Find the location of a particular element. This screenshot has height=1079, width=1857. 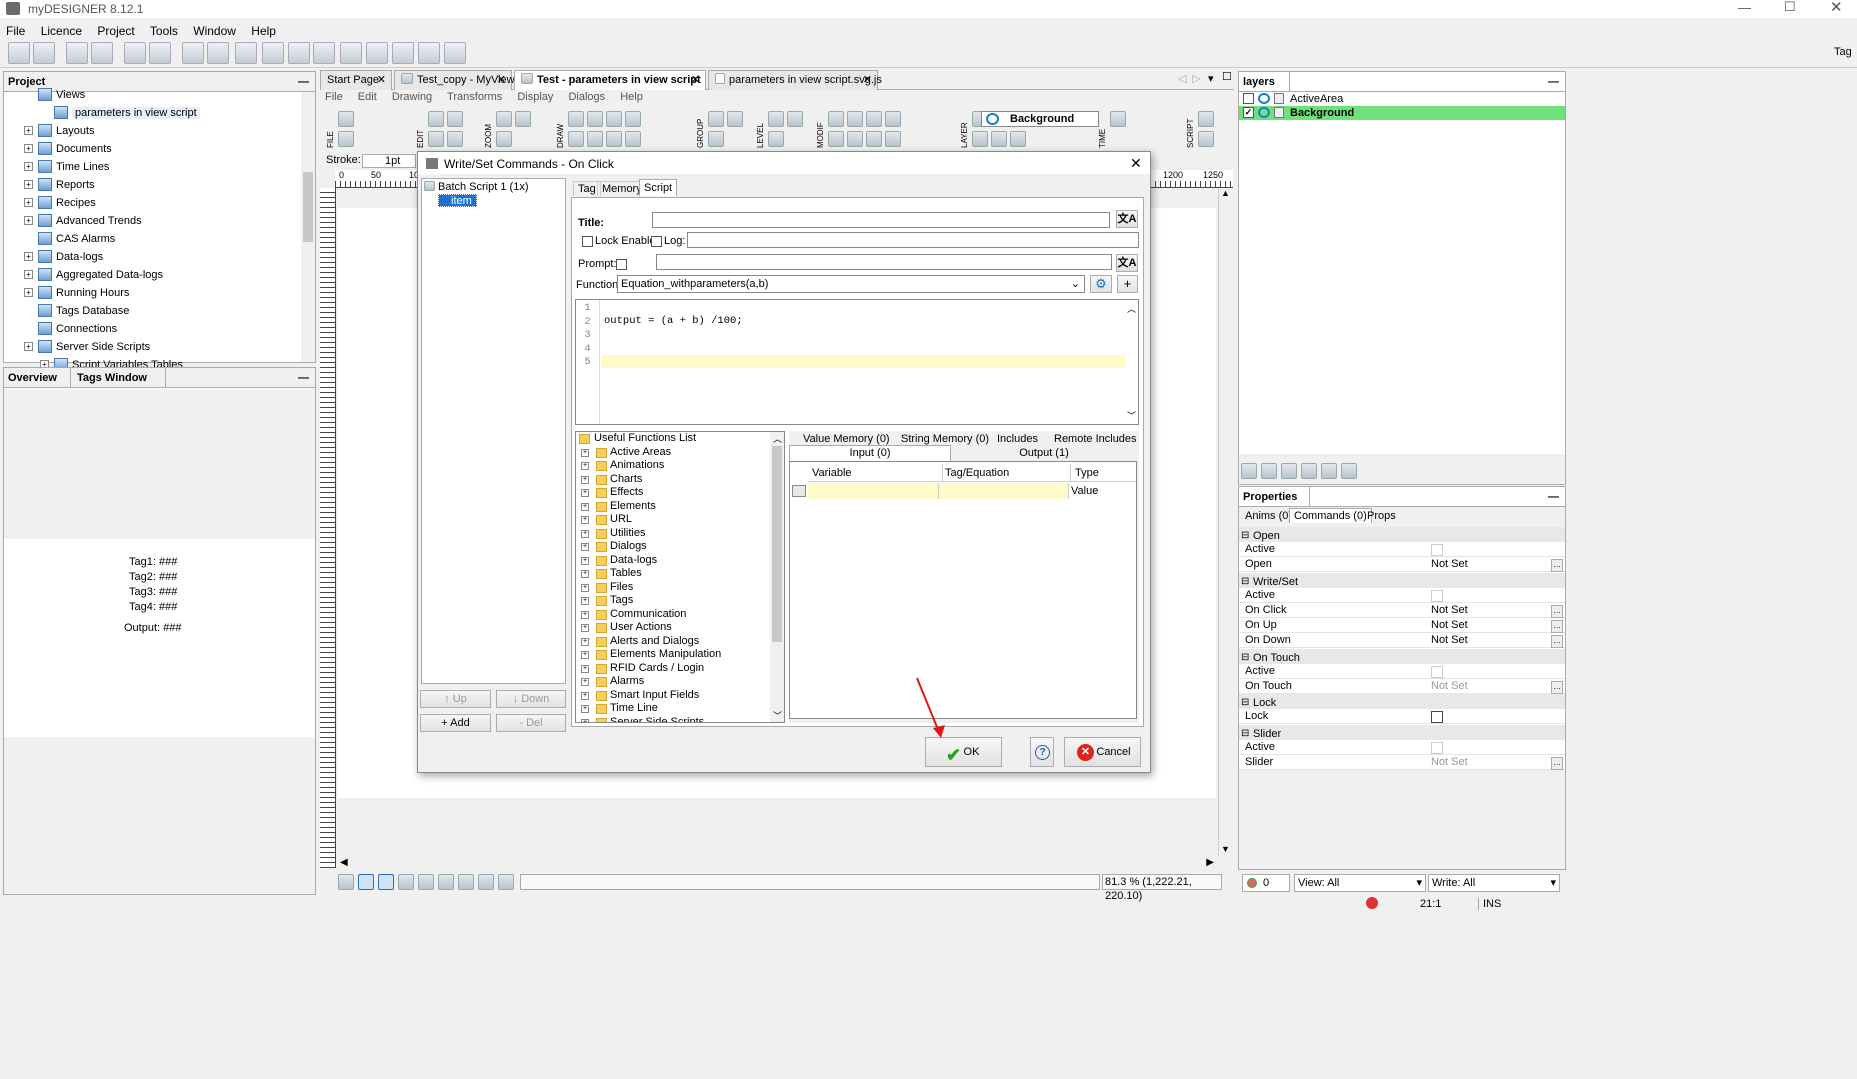

editor-menu-drawing: Drawing is located at coordinates (412, 97).